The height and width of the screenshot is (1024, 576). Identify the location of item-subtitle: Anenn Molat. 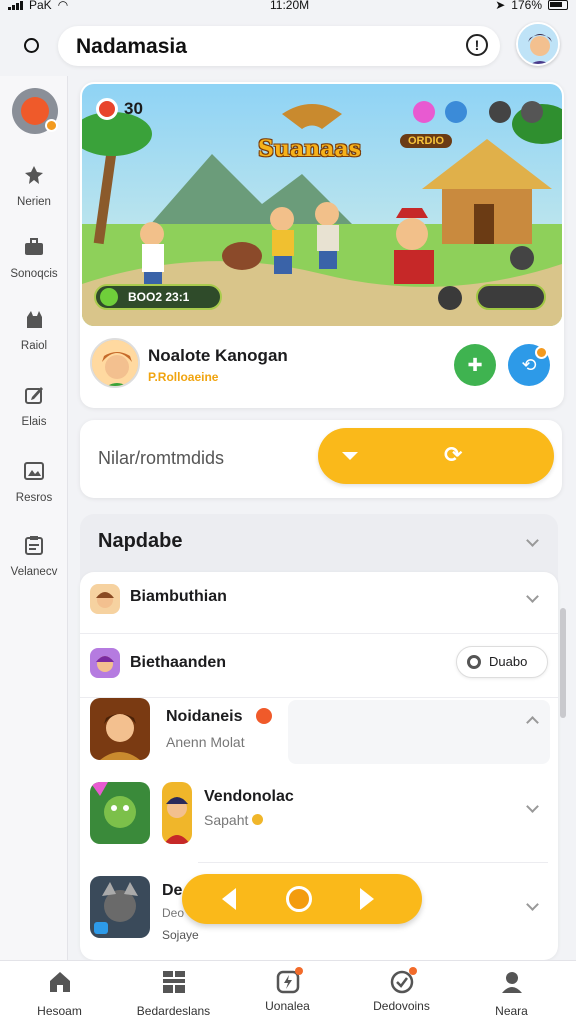
(205, 742).